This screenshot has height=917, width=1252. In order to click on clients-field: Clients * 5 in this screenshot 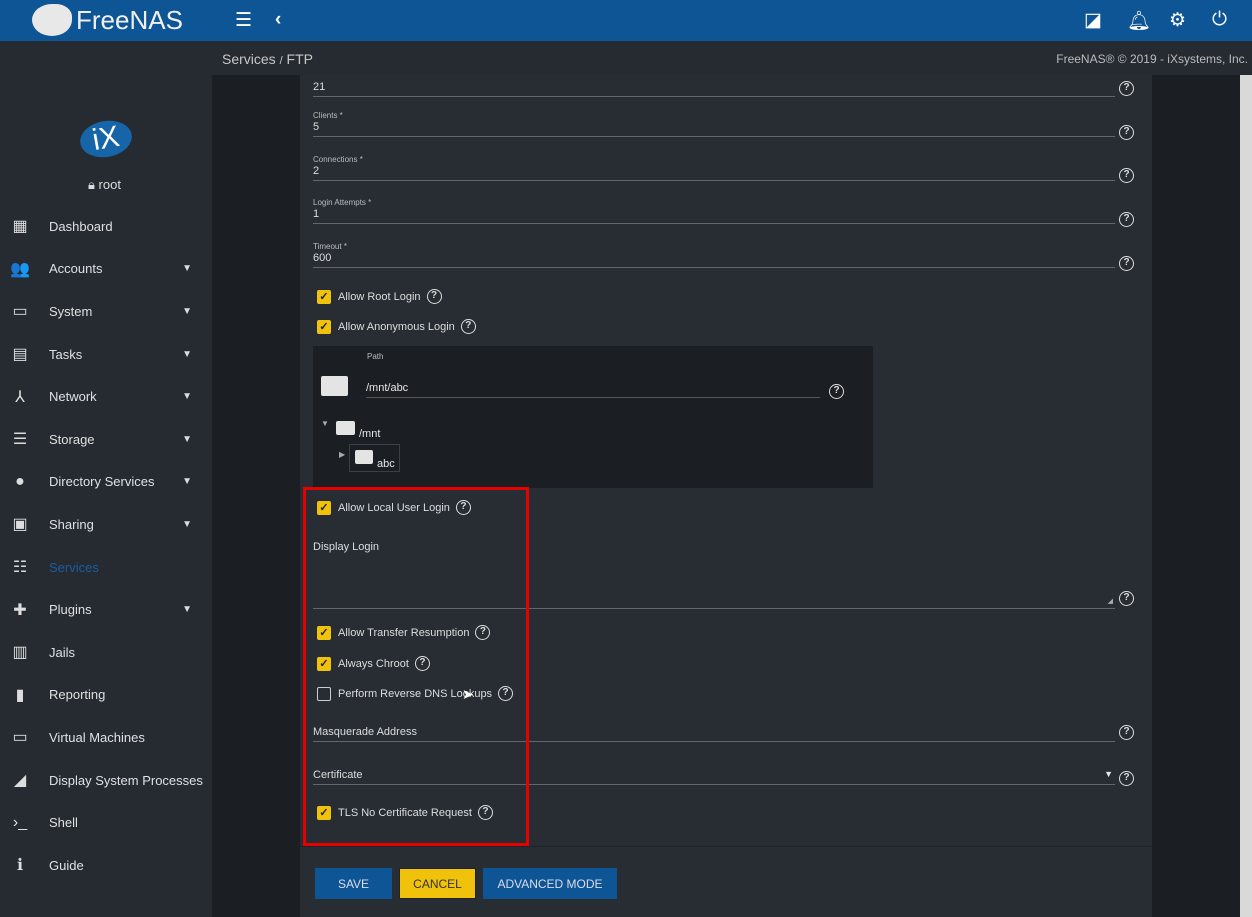, I will do `click(714, 124)`.